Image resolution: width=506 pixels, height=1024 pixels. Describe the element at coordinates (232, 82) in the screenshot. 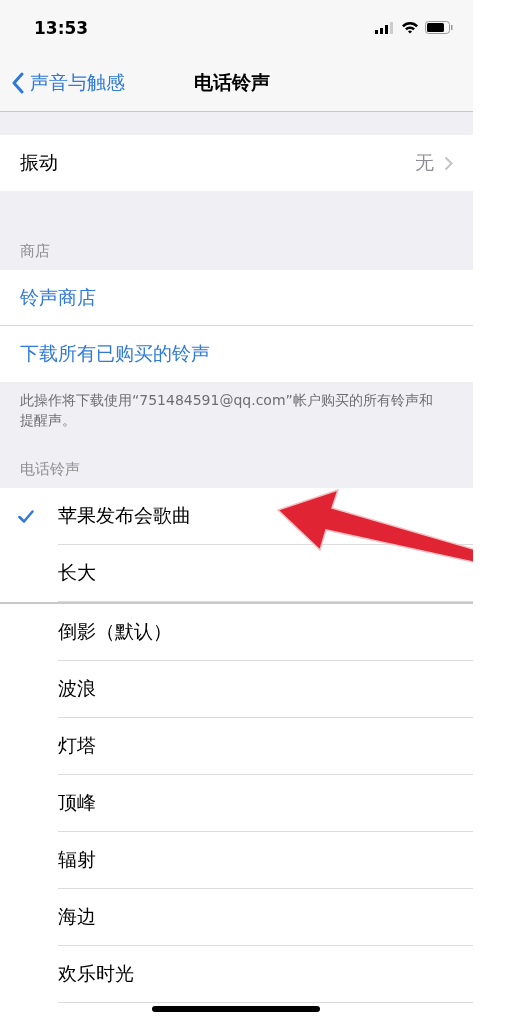

I see `page-title: 电话铃声` at that location.